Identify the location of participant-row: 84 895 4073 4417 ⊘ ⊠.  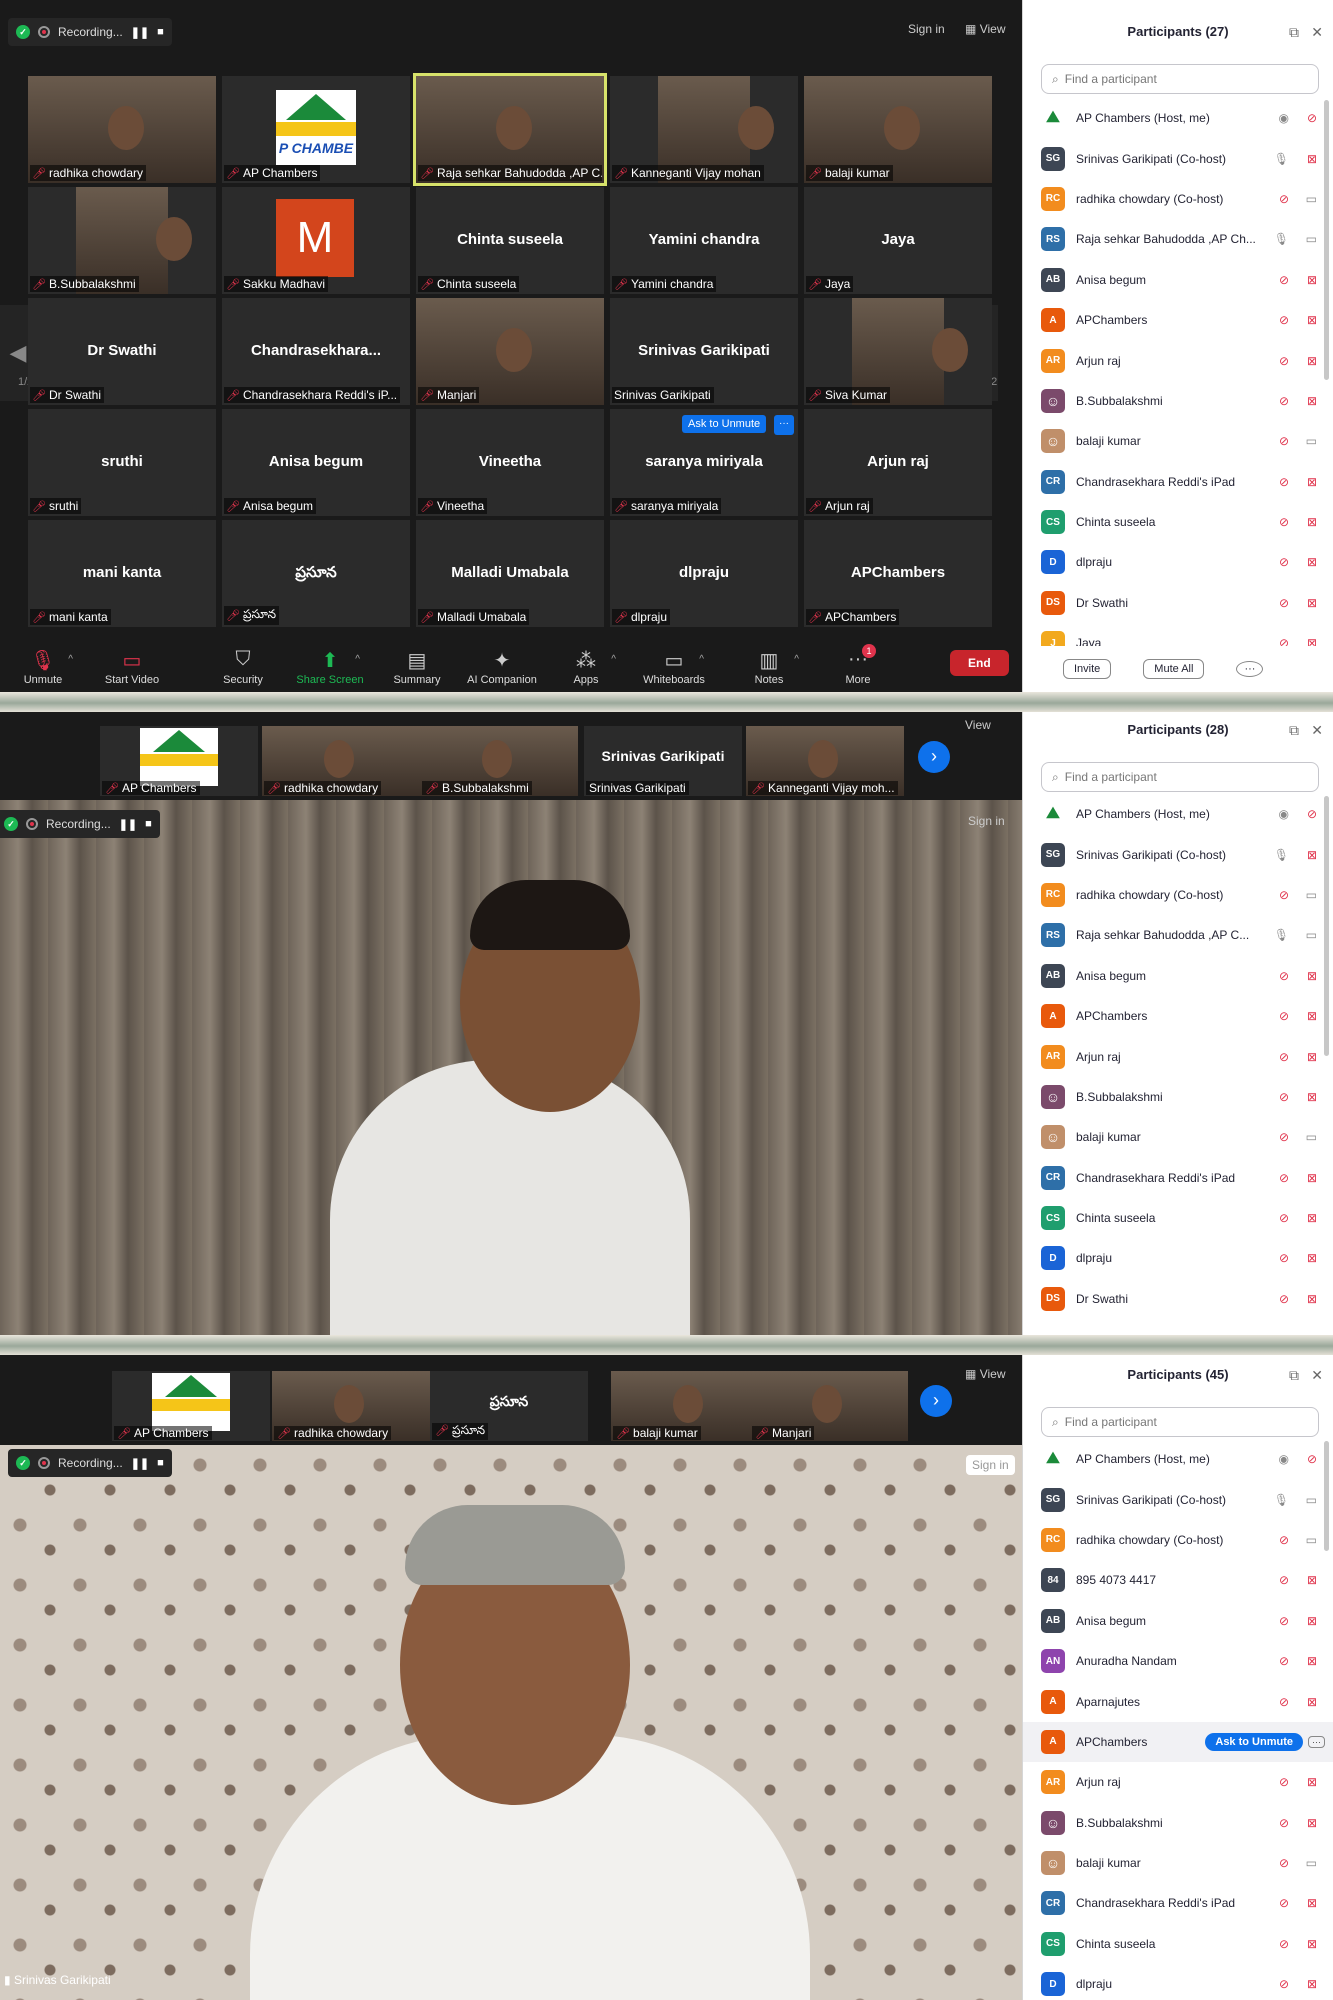
(1178, 1580).